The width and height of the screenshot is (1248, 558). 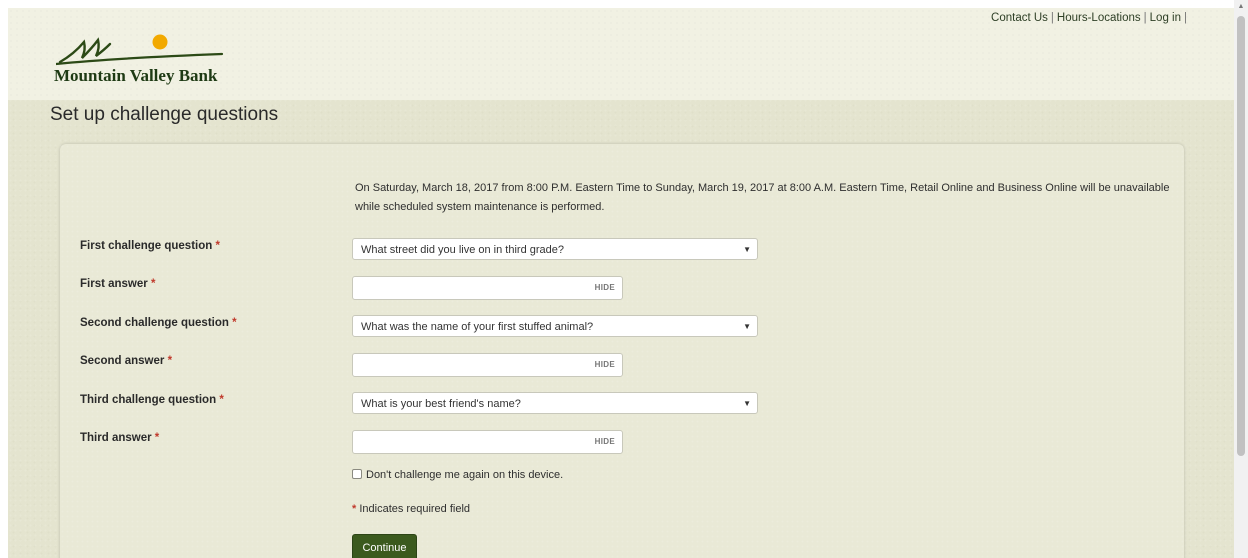 I want to click on first-answer-label: First answer *, so click(x=117, y=284).